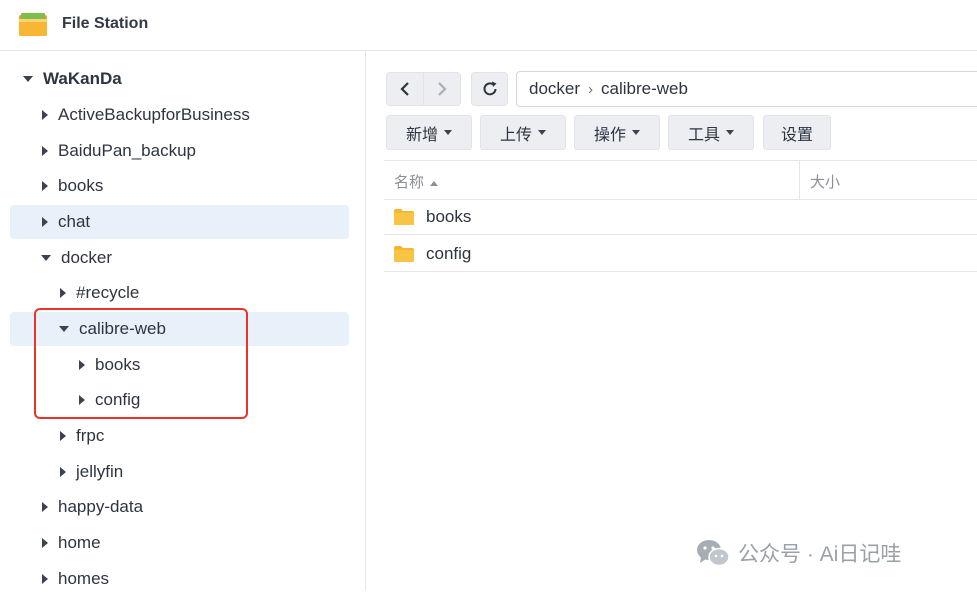 This screenshot has width=977, height=596. What do you see at coordinates (644, 89) in the screenshot?
I see `breadcrumb-segment-calibre-web: calibre-web` at bounding box center [644, 89].